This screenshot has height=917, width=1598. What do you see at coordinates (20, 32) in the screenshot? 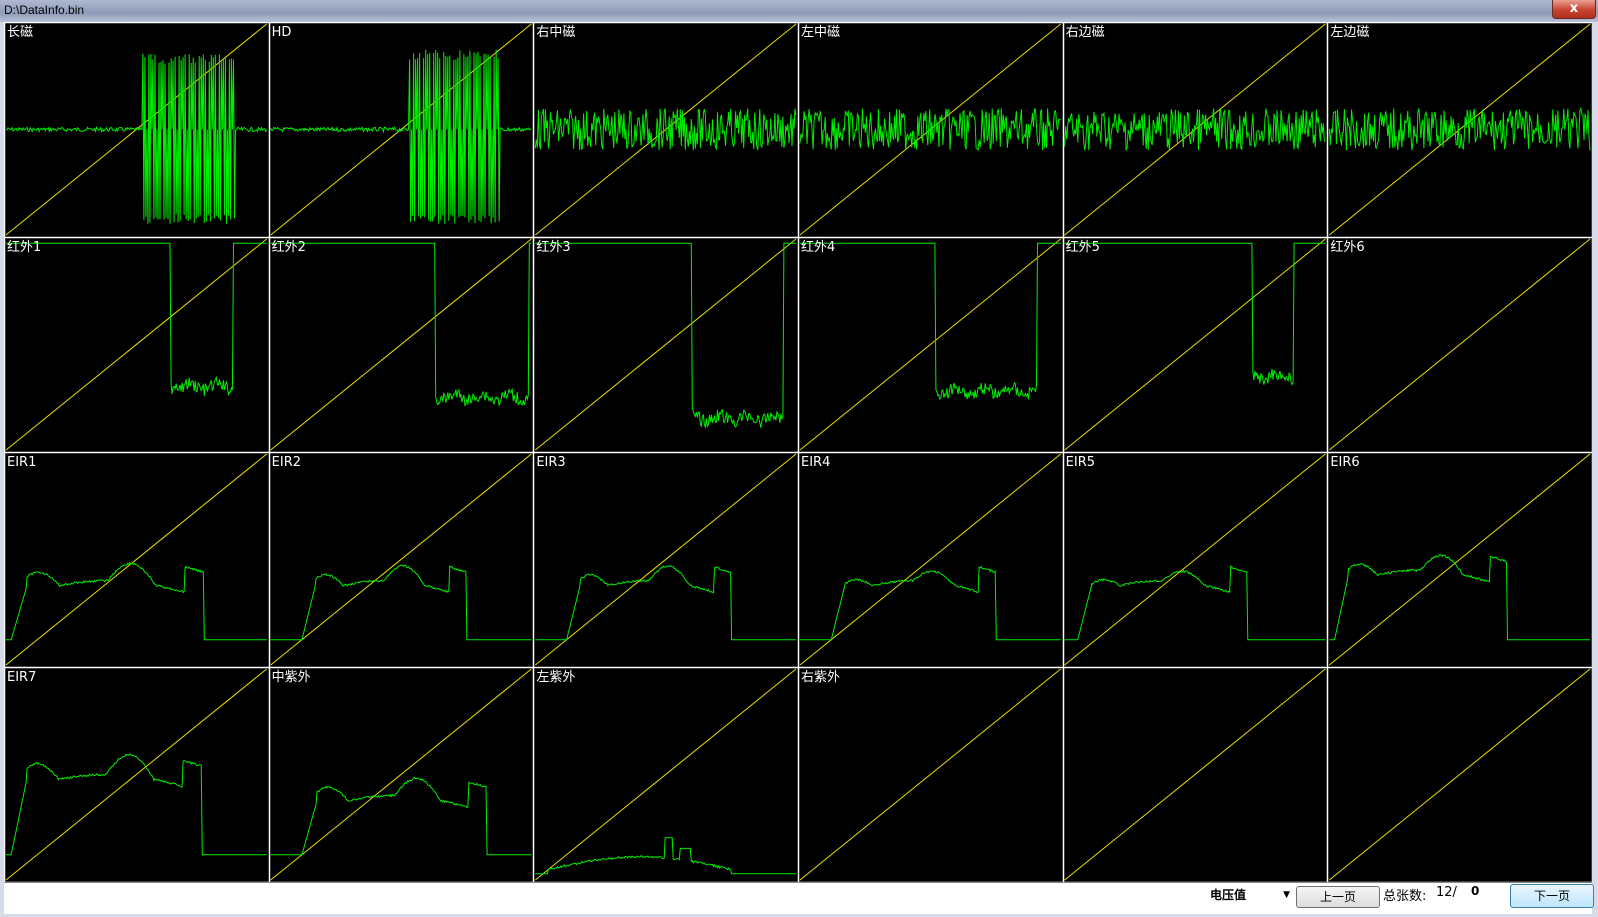
I see `panel-title: 长磁` at bounding box center [20, 32].